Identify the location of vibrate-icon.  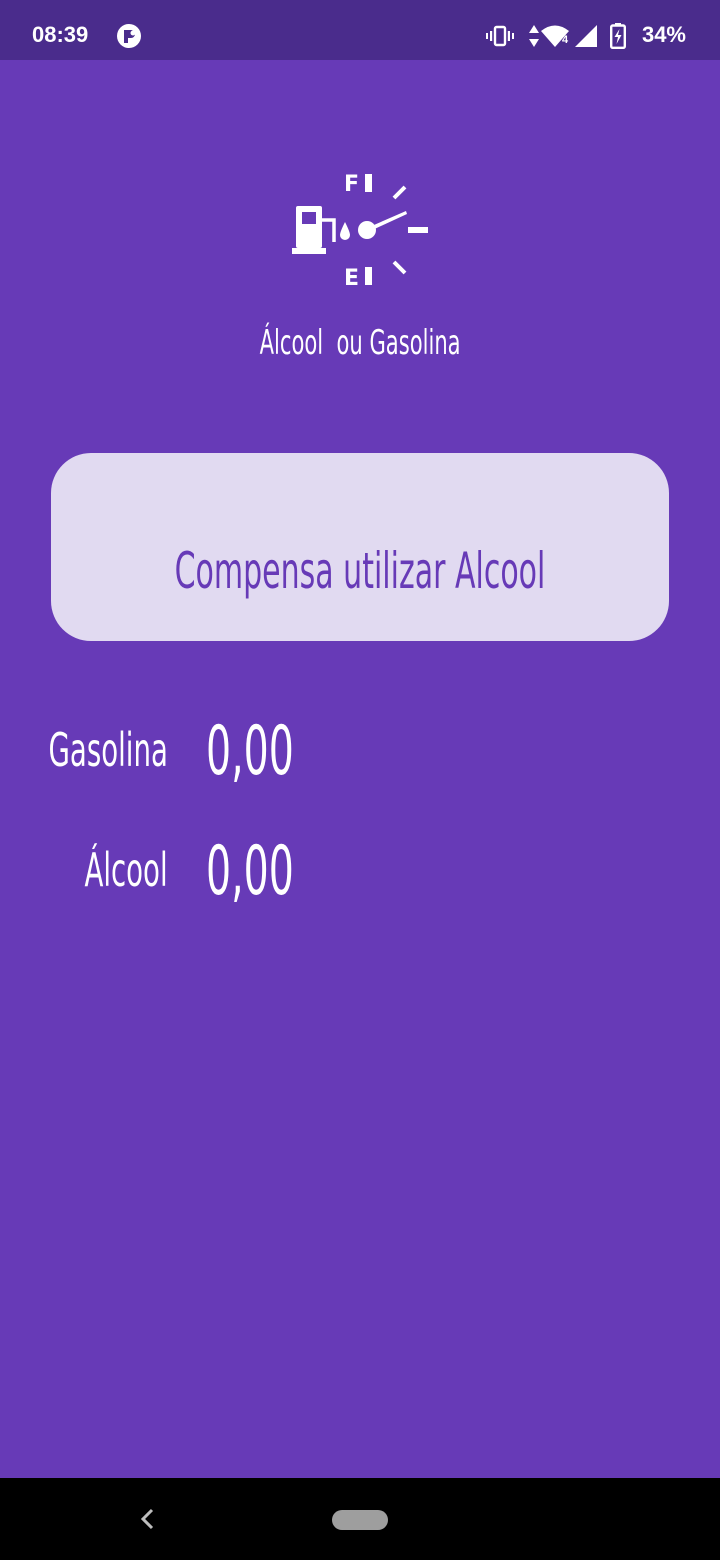
(500, 36).